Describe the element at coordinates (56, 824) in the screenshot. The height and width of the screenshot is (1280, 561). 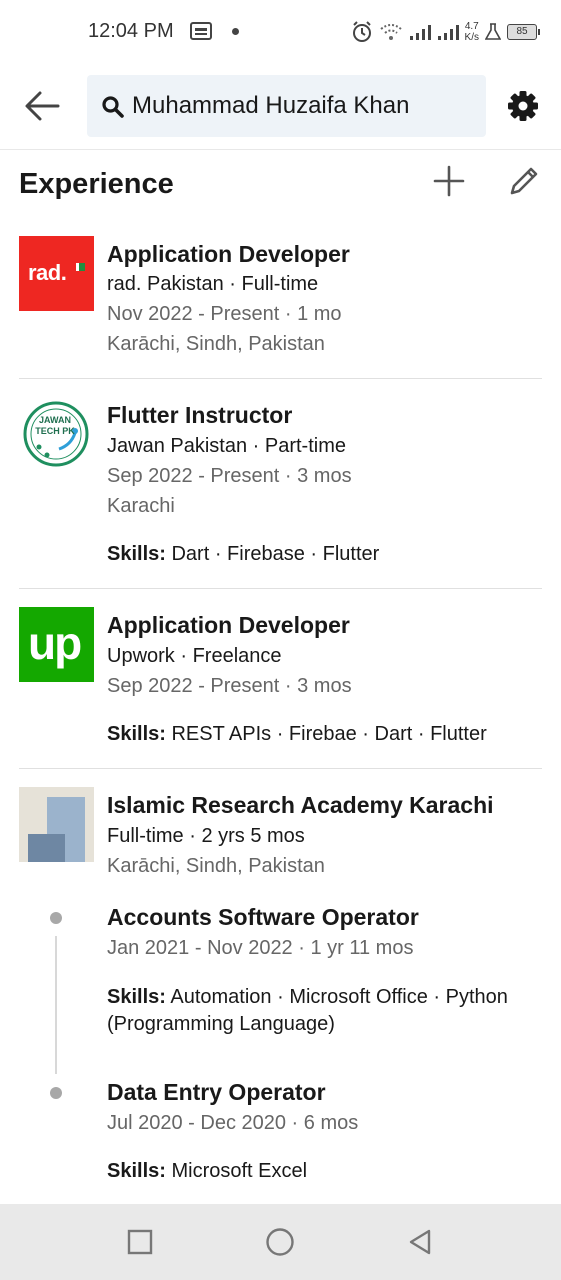
I see `company-placeholder-logo` at that location.